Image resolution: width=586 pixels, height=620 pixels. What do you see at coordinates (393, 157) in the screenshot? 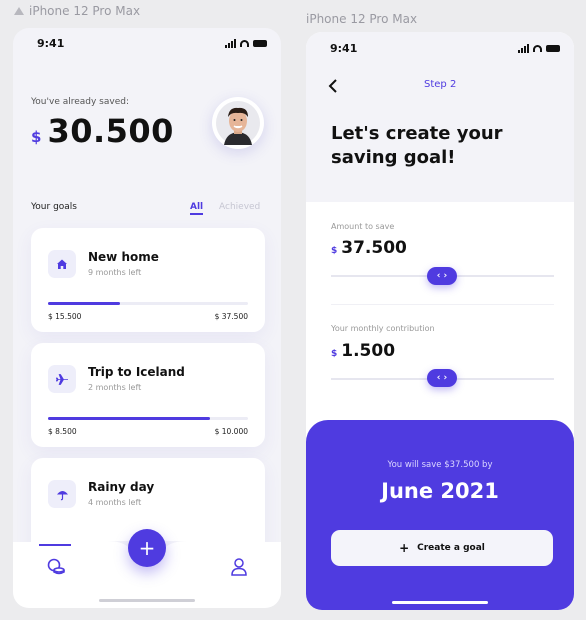
I see `page-title-line2: saving goal!` at bounding box center [393, 157].